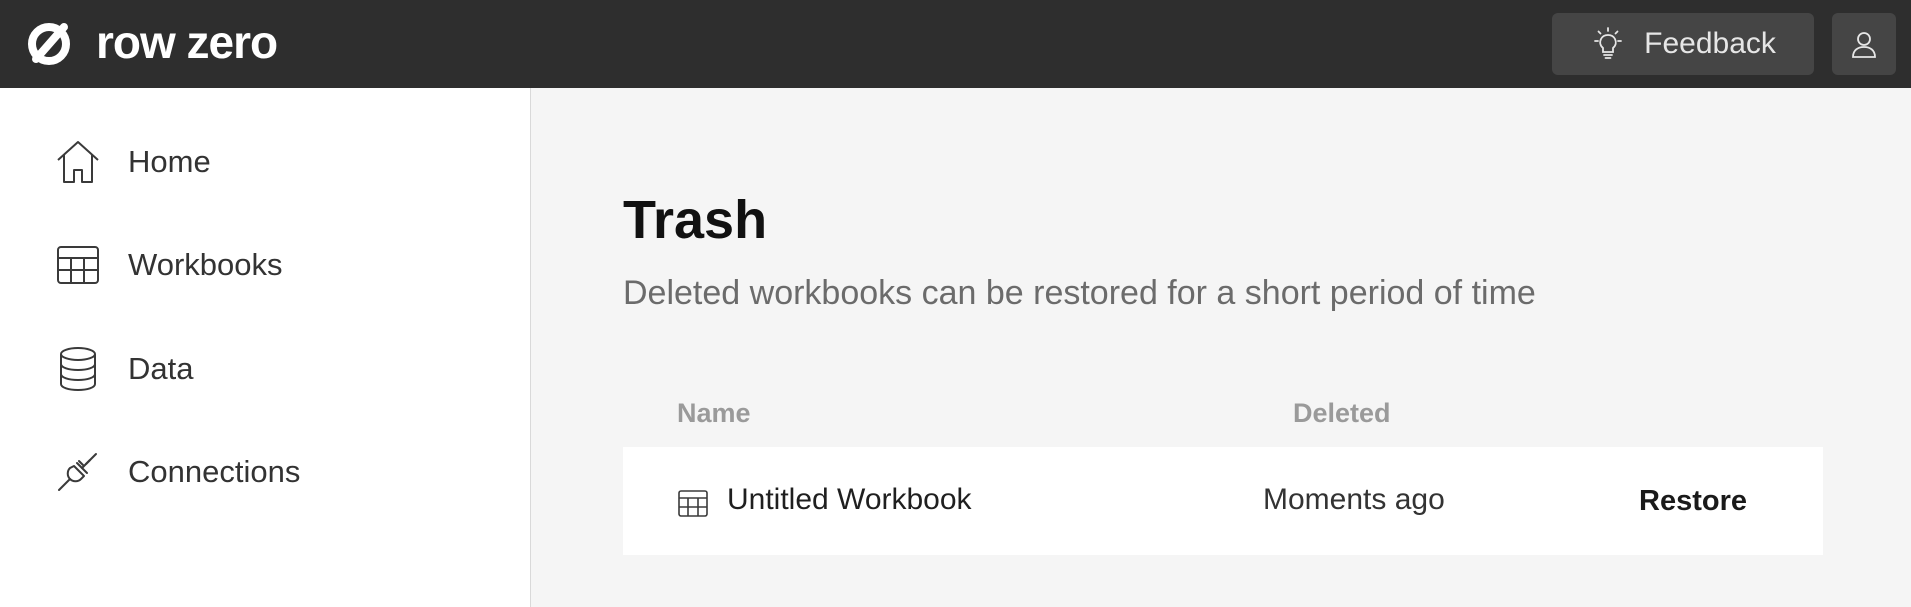  What do you see at coordinates (849, 500) in the screenshot?
I see `workbook-name: Untitled Workbook` at bounding box center [849, 500].